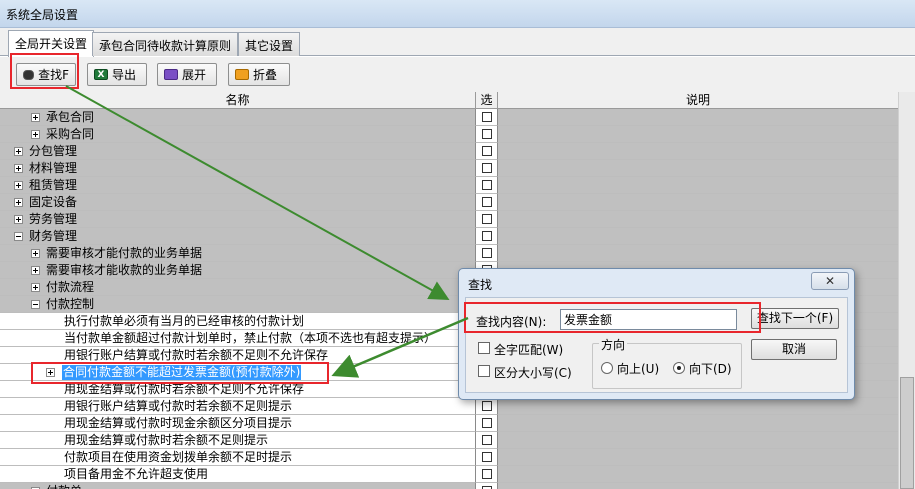 The image size is (915, 489). Describe the element at coordinates (238, 202) in the screenshot. I see `tree-row-name-cell: 固定设备` at that location.